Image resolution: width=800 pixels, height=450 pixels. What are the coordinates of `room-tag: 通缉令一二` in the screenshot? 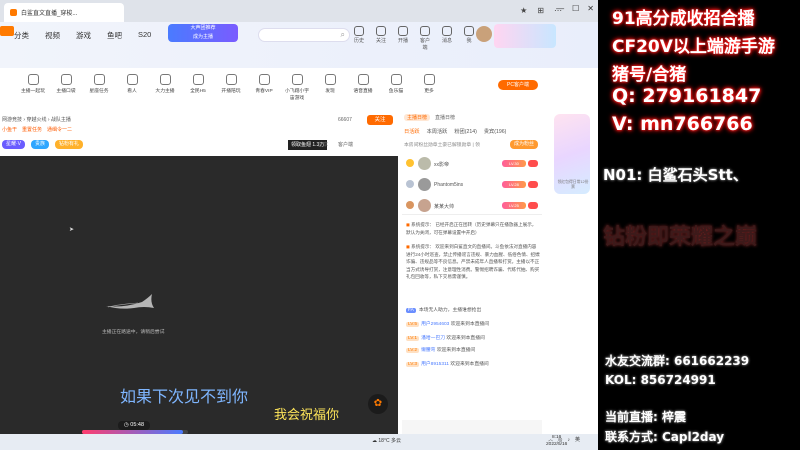 It's located at (59, 129).